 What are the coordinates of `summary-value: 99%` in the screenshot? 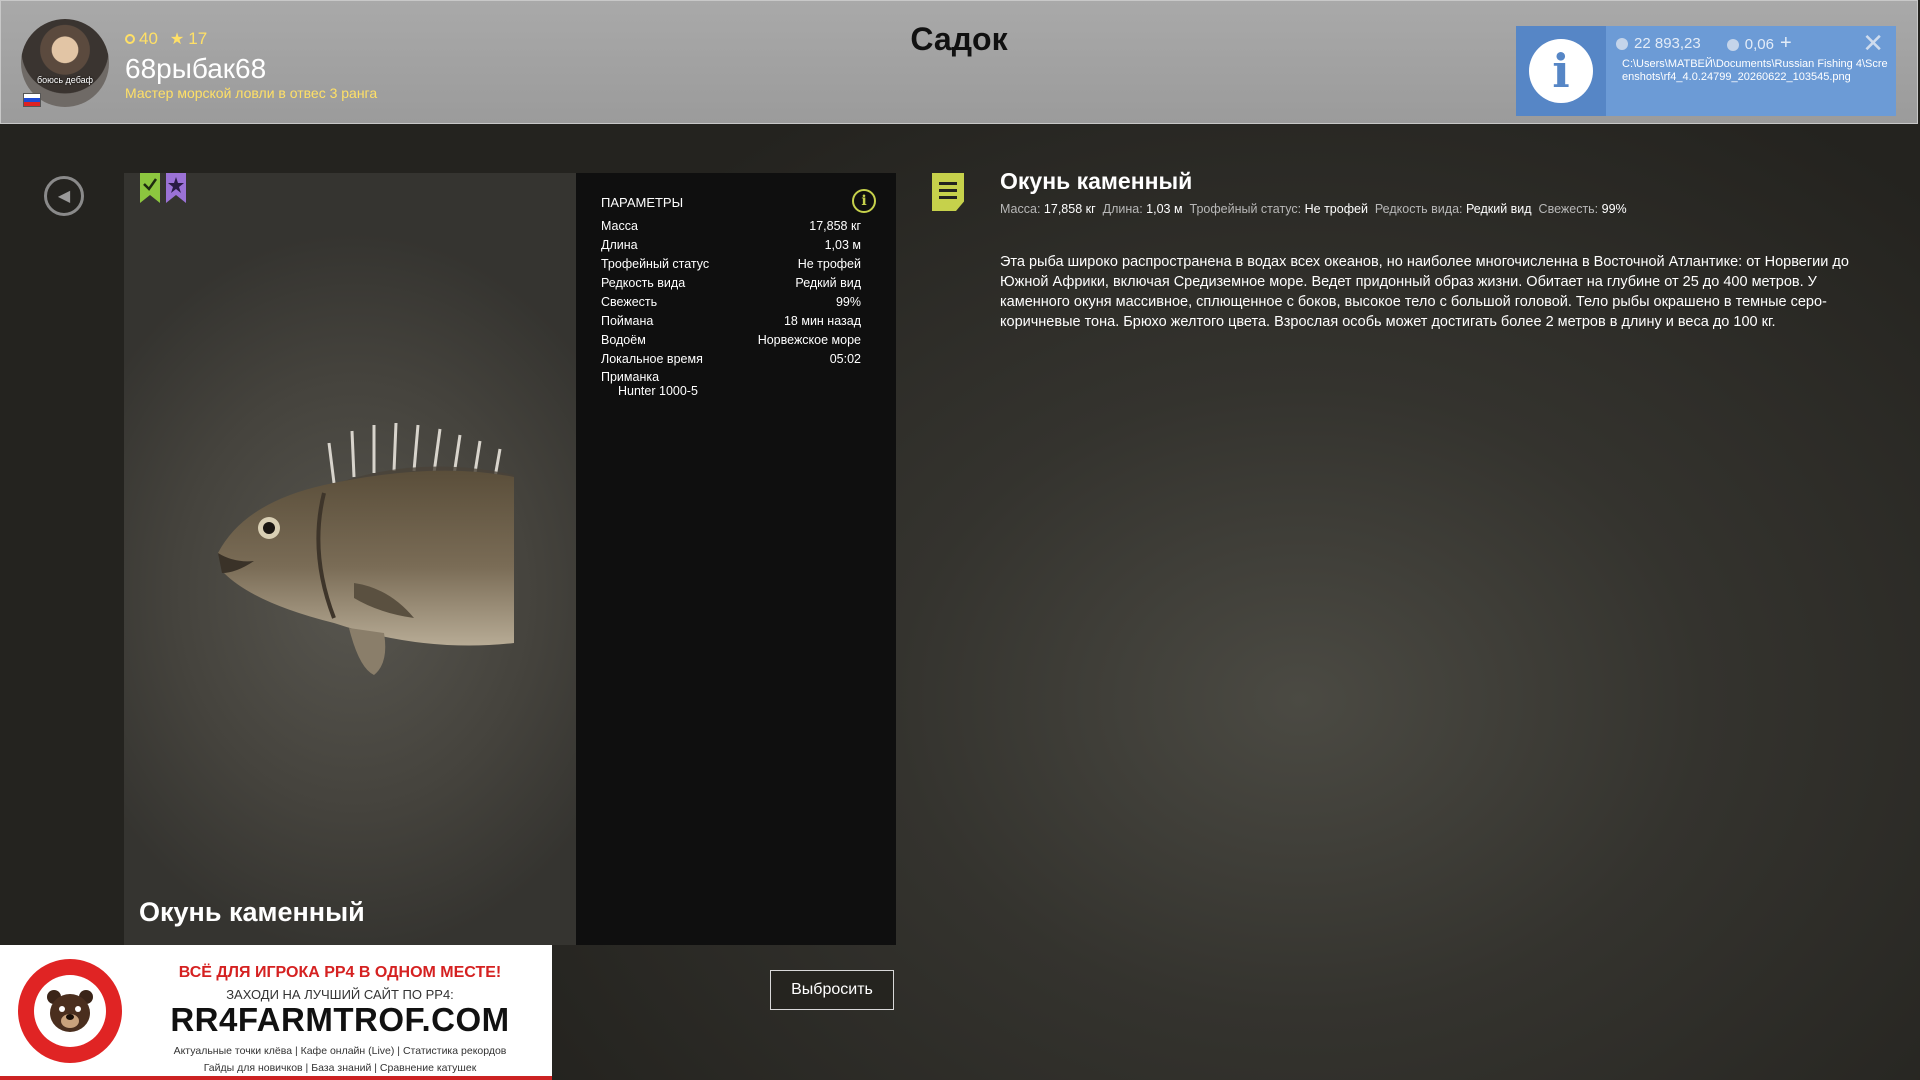 It's located at (1614, 209).